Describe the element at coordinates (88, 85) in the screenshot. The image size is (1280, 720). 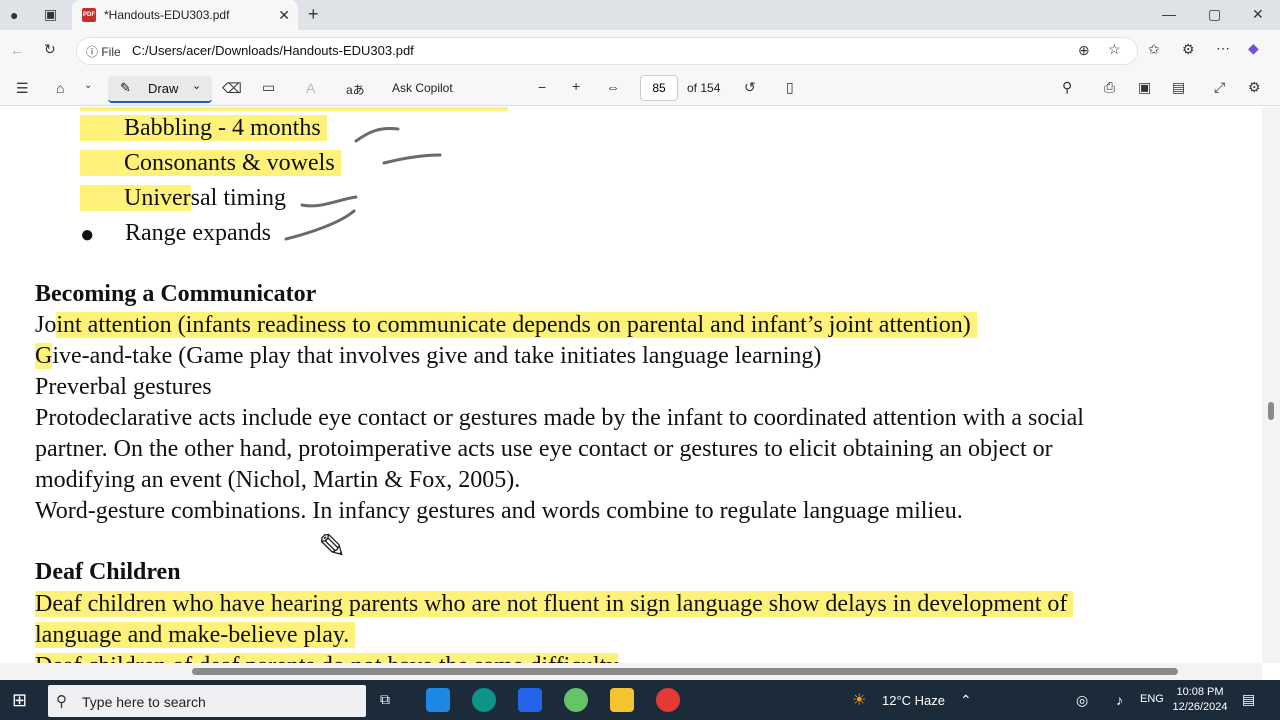
I see `chevron-down-icon: ⌄` at that location.